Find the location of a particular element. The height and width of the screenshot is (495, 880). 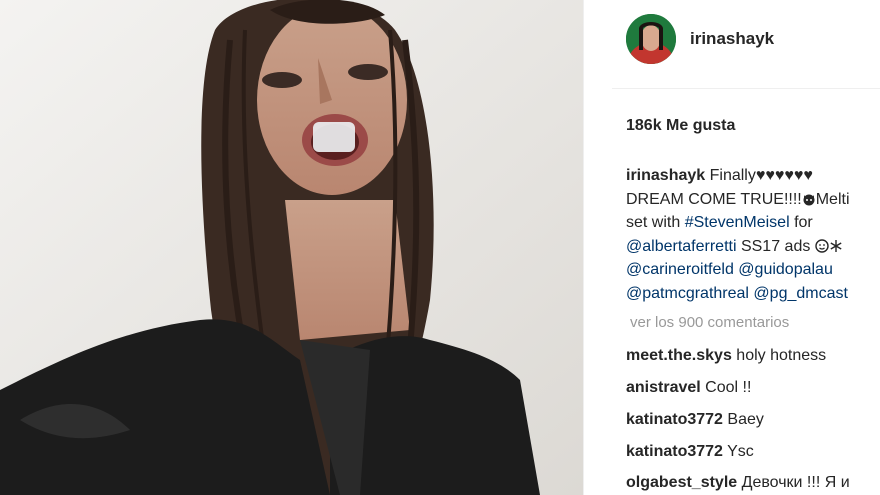

avatar is located at coordinates (651, 39).